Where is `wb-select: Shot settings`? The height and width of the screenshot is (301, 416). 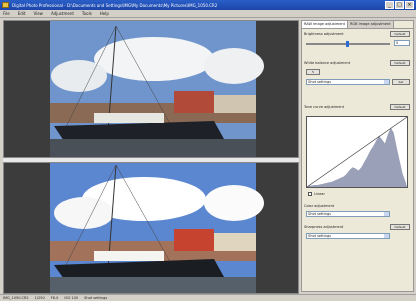
wb-select: Shot settings is located at coordinates (348, 82).